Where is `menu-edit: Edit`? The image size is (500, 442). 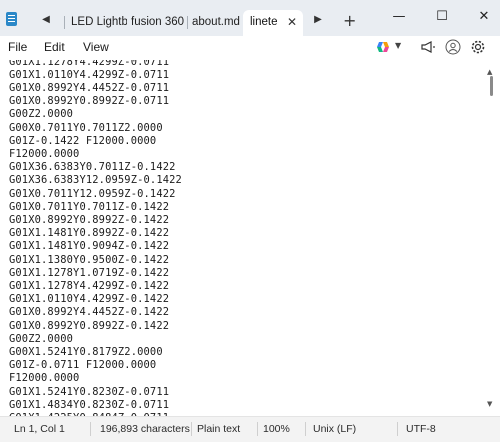
menu-edit: Edit is located at coordinates (54, 47).